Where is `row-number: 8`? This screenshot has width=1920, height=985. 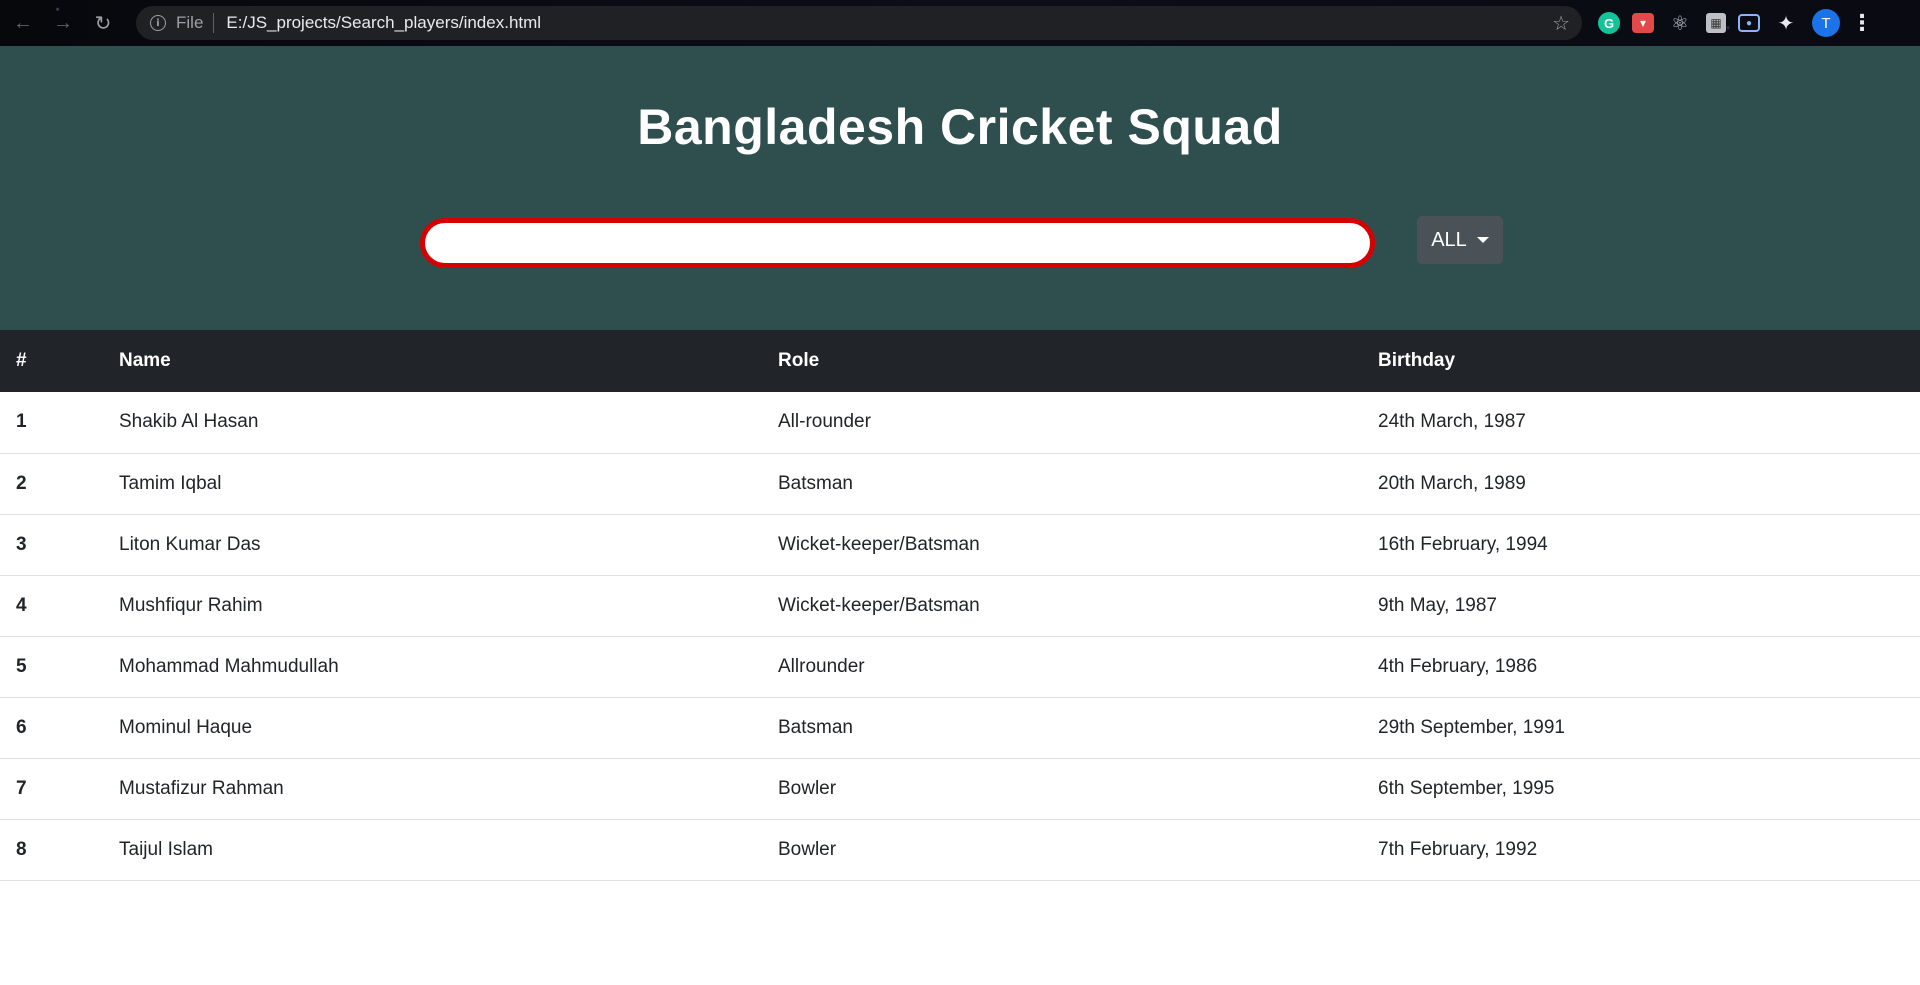 row-number: 8 is located at coordinates (51, 850).